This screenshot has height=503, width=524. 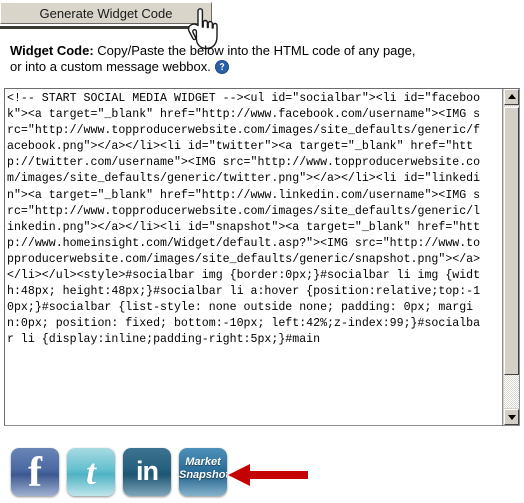 I want to click on scroll-down-arrow-glyph, so click(x=511, y=417).